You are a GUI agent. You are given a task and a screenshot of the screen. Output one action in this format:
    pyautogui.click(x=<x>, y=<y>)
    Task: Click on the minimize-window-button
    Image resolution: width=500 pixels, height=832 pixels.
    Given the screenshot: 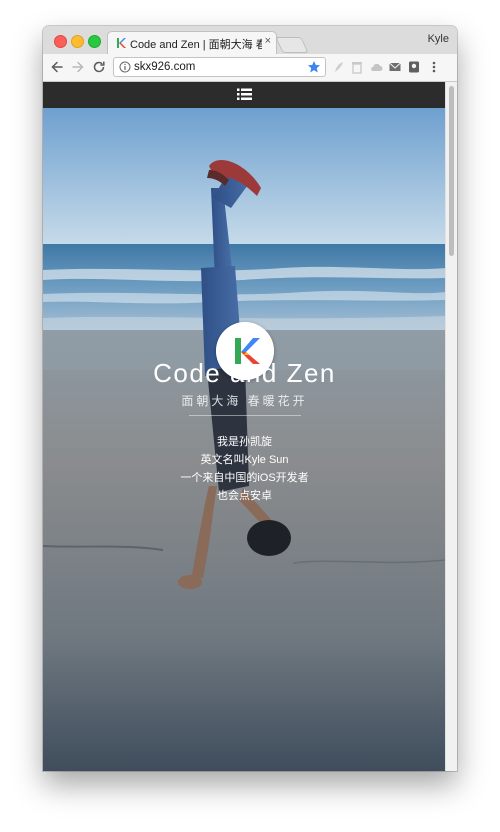 What is the action you would take?
    pyautogui.click(x=77, y=41)
    